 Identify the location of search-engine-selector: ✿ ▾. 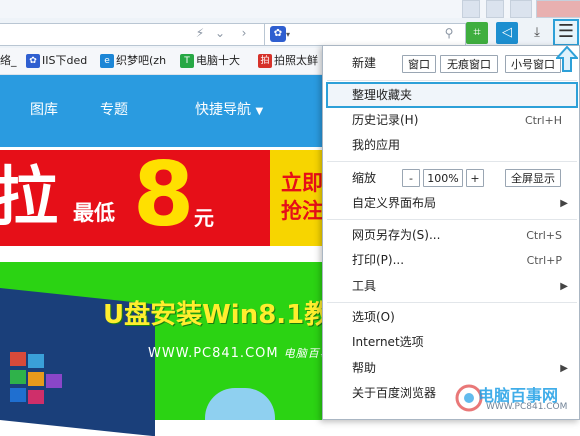
(283, 33).